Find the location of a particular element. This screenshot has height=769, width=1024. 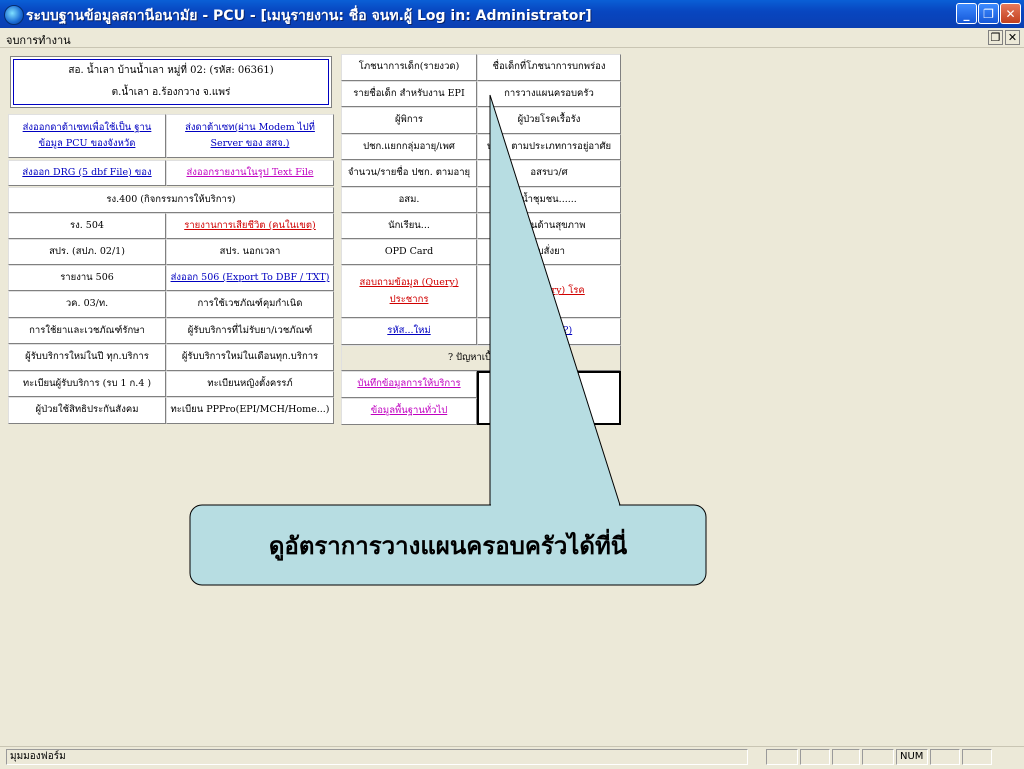

status-view-mode: มุมมองฟอร์ม is located at coordinates (377, 757).